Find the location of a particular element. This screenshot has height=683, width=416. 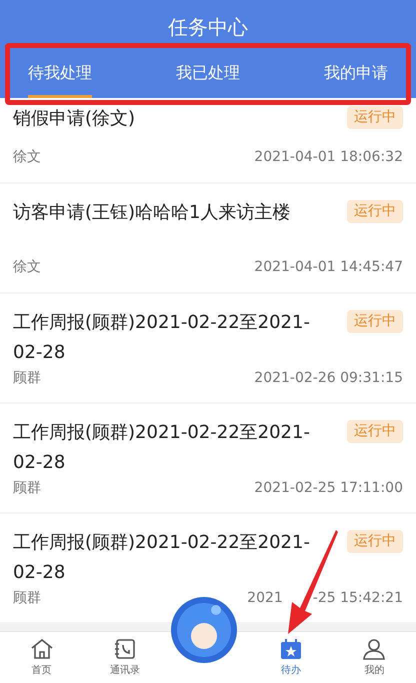

task-card: 销假申请(徐文) 运行中 徐文 2021-04-01 18:06:32 is located at coordinates (208, 140).